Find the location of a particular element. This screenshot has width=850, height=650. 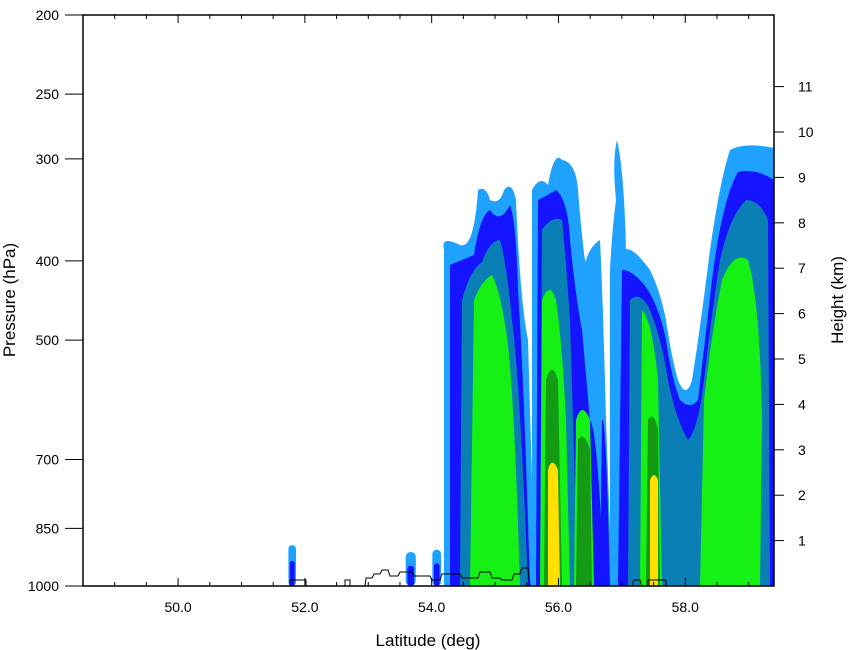

y2-tick-label-6: 7 is located at coordinates (802, 268).